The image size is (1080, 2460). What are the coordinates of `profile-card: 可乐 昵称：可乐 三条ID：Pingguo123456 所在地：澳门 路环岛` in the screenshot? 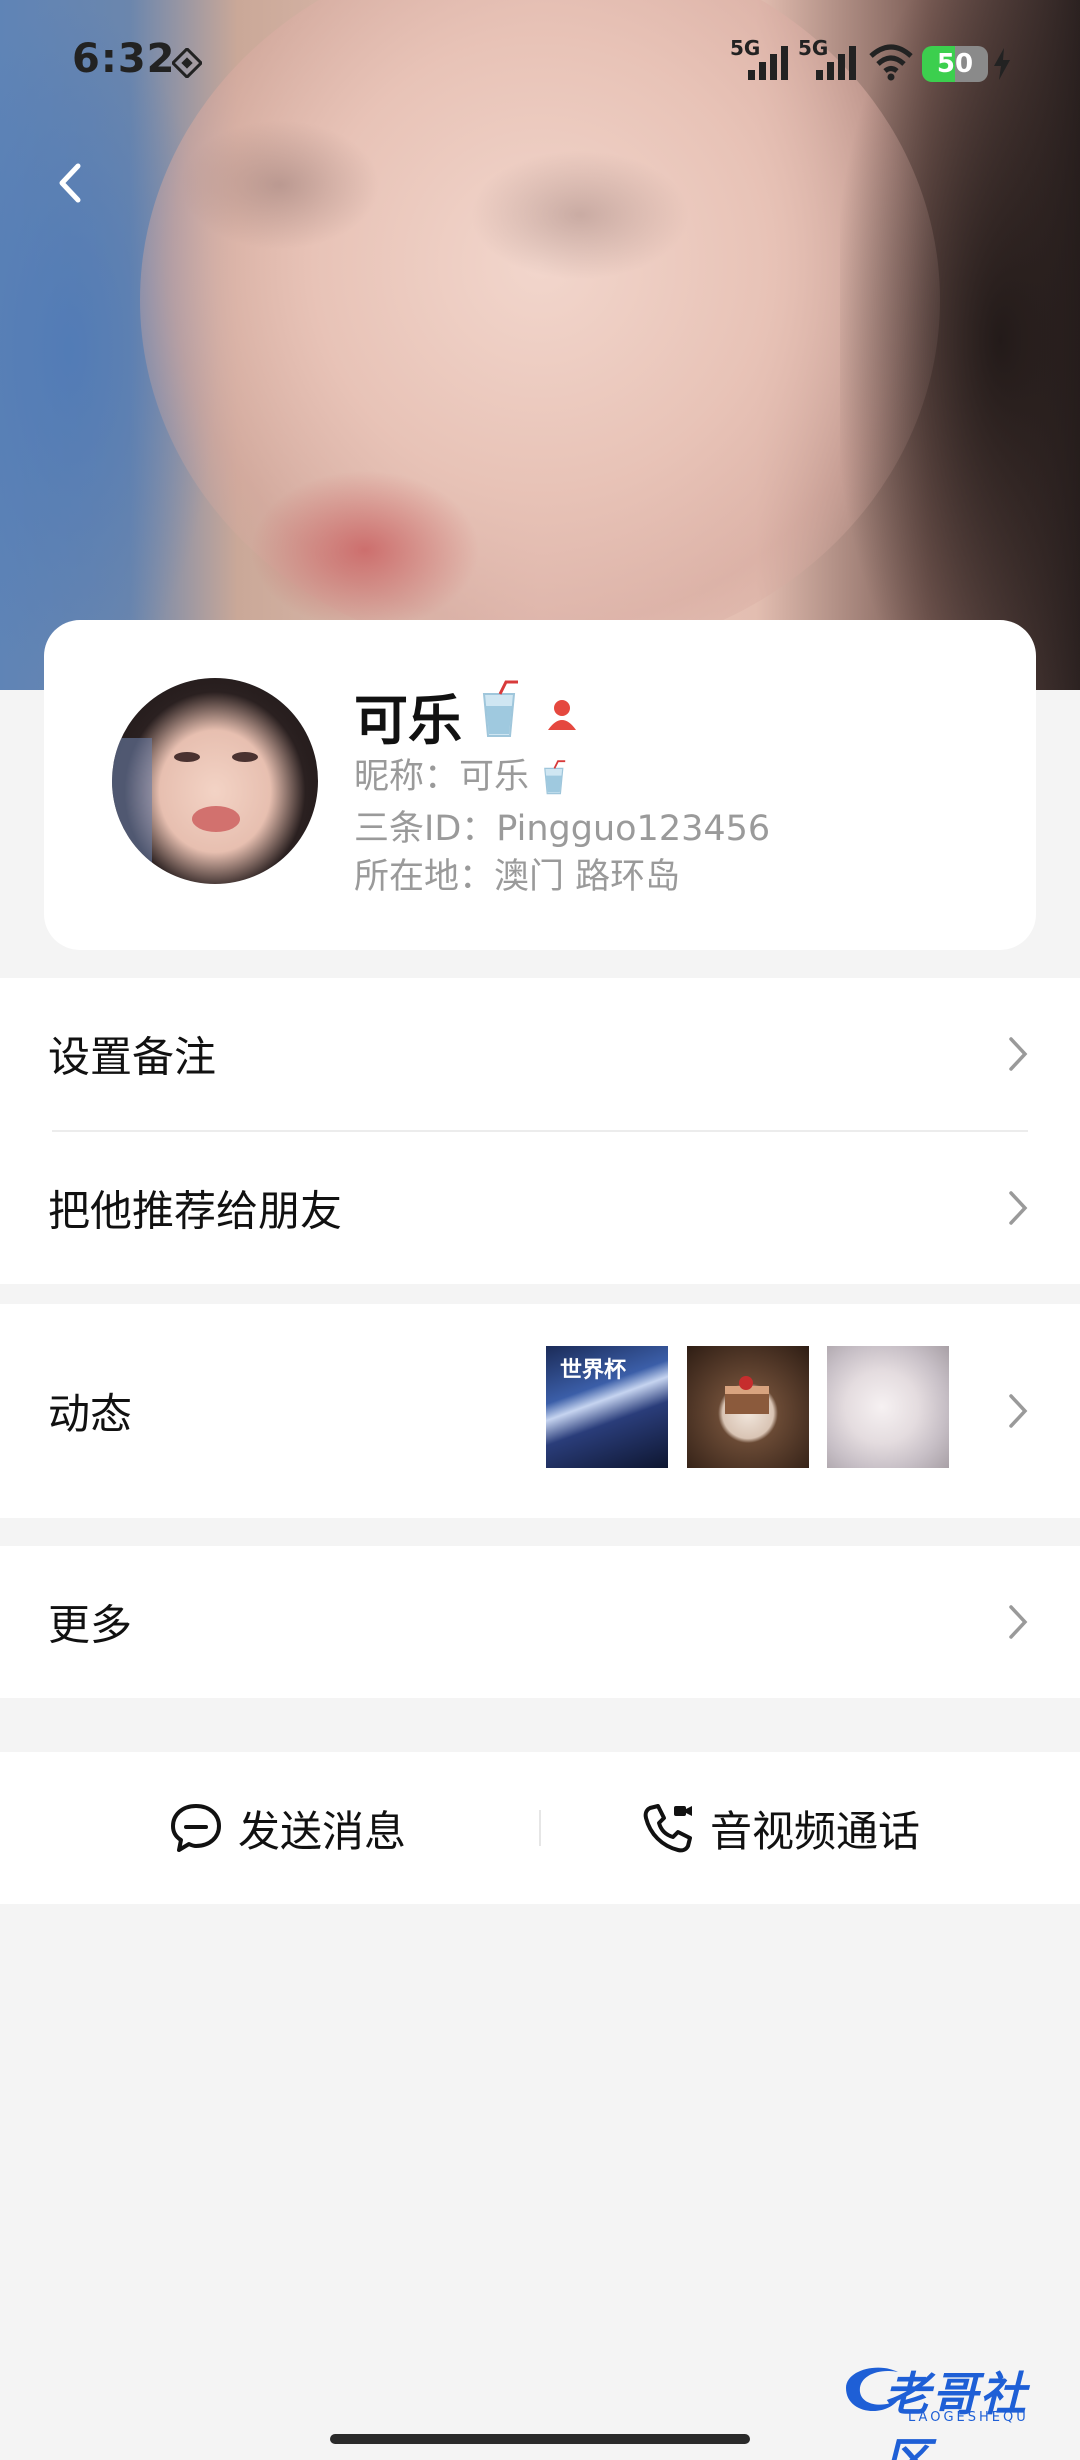 It's located at (540, 785).